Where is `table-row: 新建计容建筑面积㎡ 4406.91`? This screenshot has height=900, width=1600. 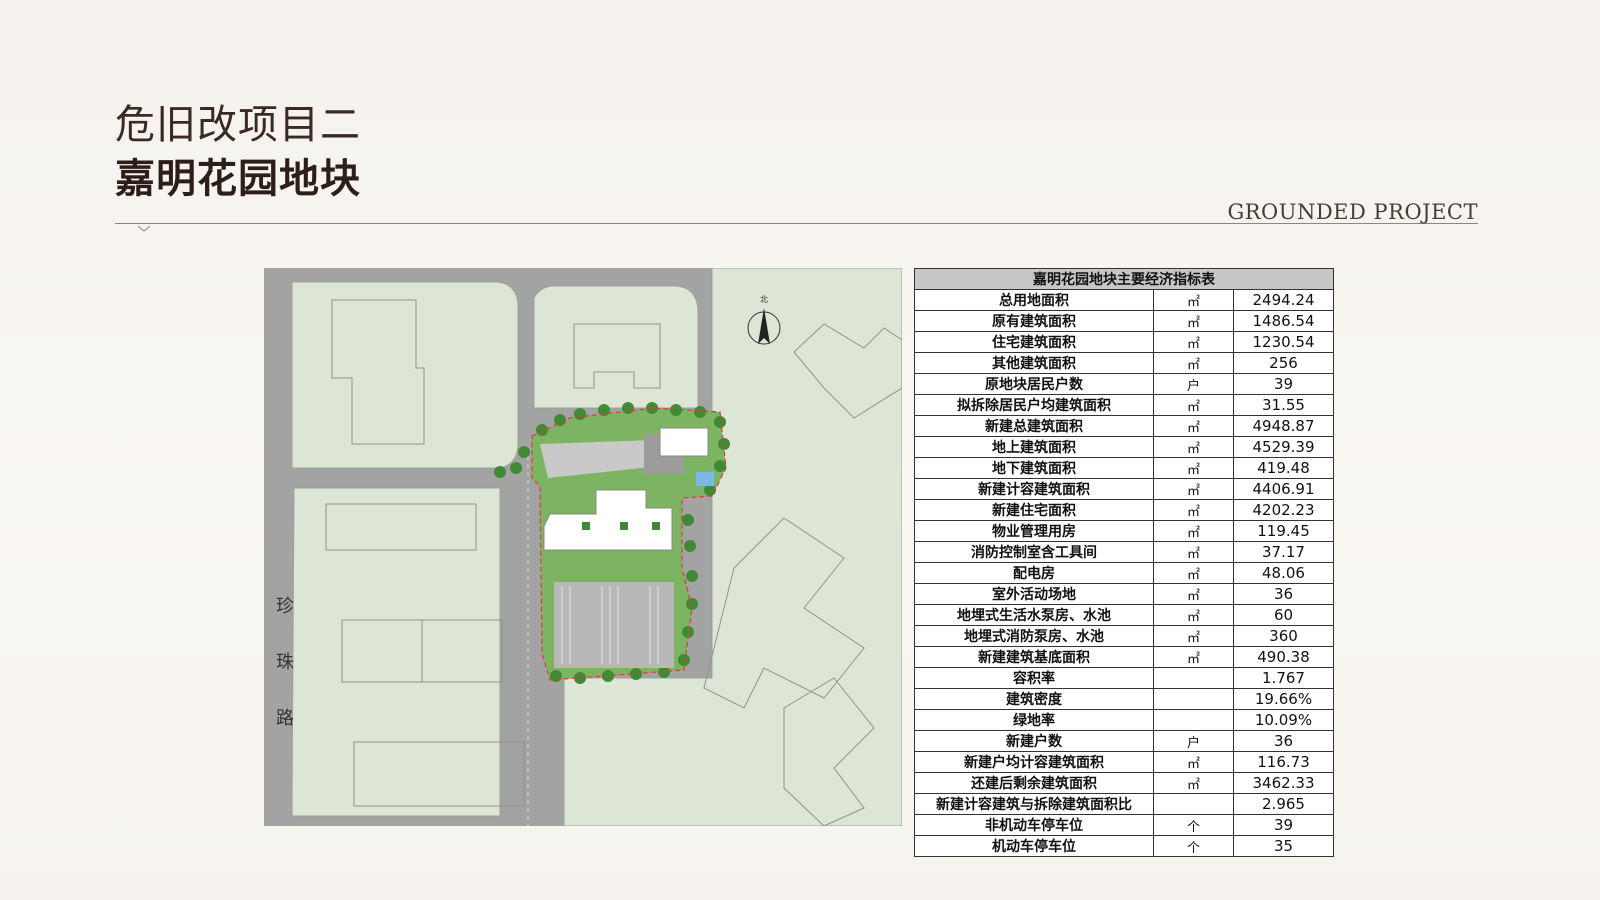
table-row: 新建计容建筑面积㎡ 4406.91 is located at coordinates (1124, 489).